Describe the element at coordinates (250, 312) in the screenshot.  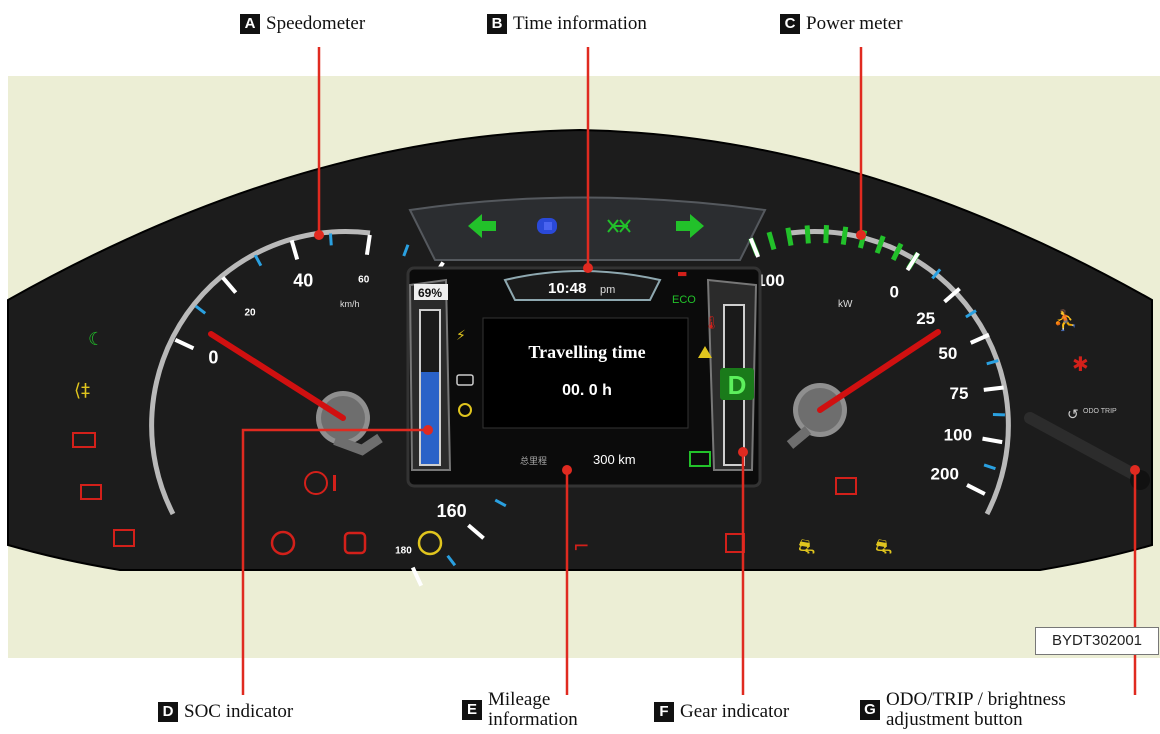
I see `speedometer-label: 20` at that location.